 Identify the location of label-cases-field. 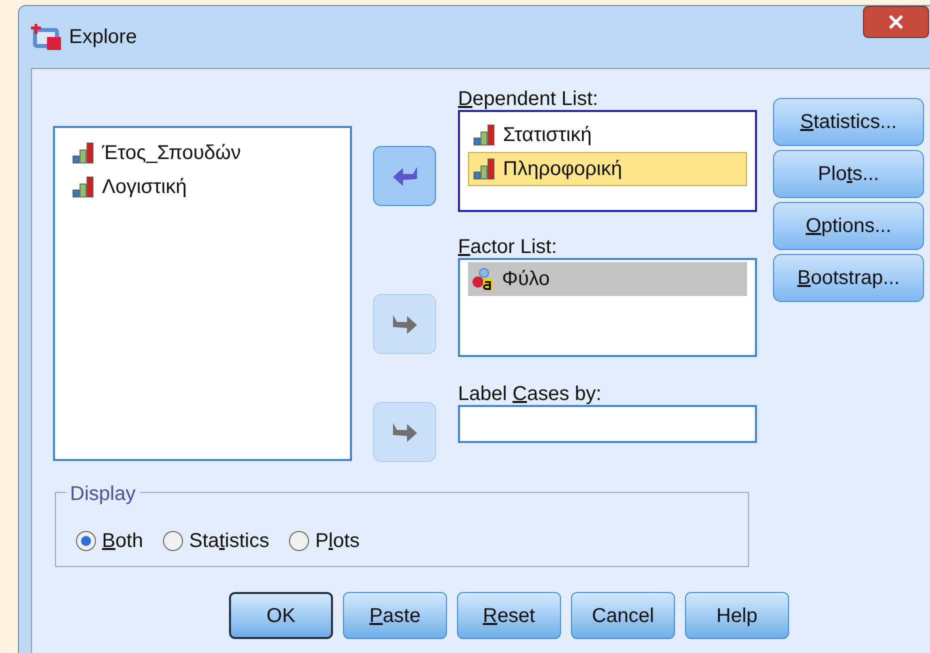
(607, 424).